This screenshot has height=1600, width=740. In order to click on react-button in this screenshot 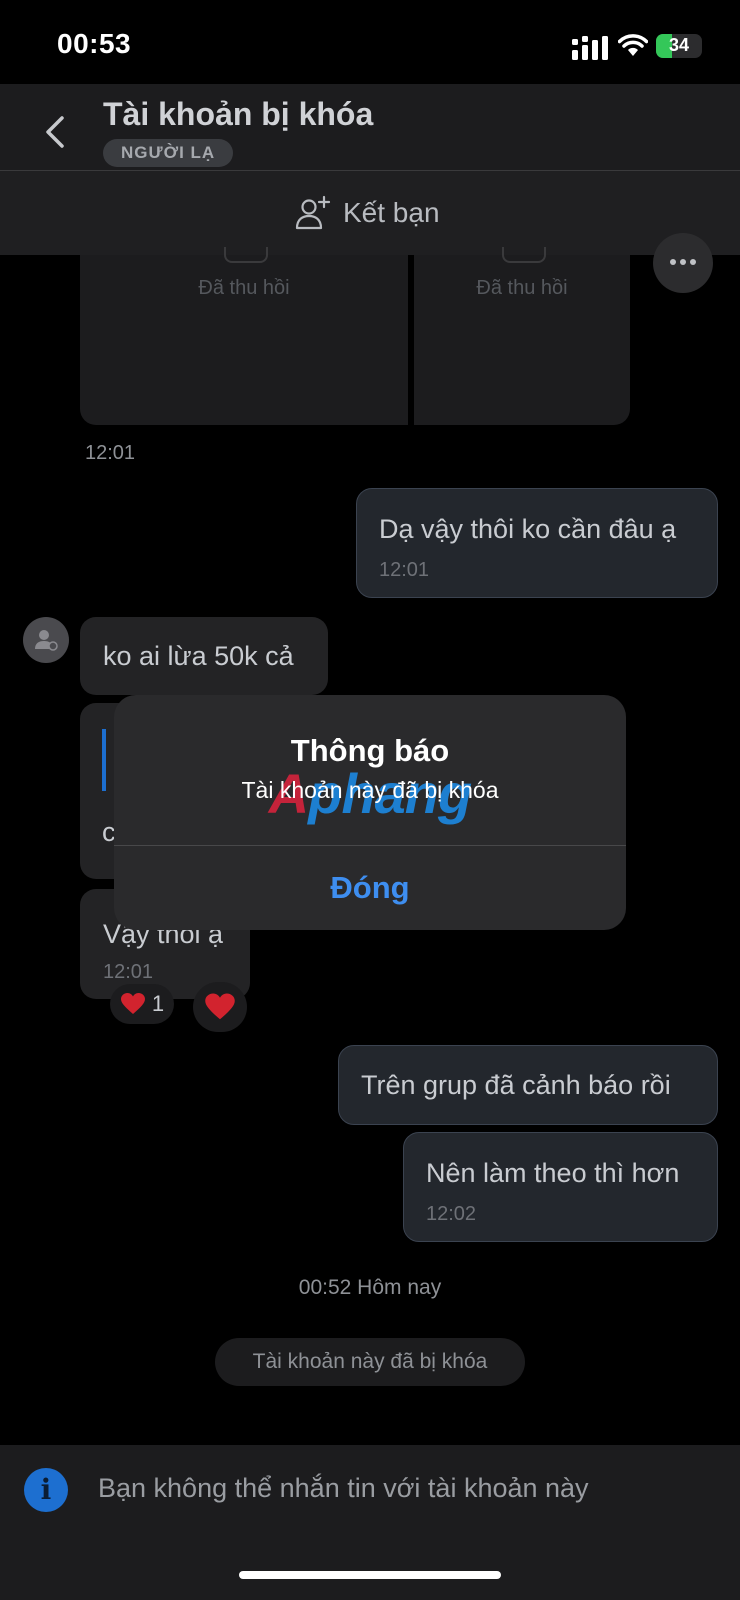, I will do `click(220, 1007)`.